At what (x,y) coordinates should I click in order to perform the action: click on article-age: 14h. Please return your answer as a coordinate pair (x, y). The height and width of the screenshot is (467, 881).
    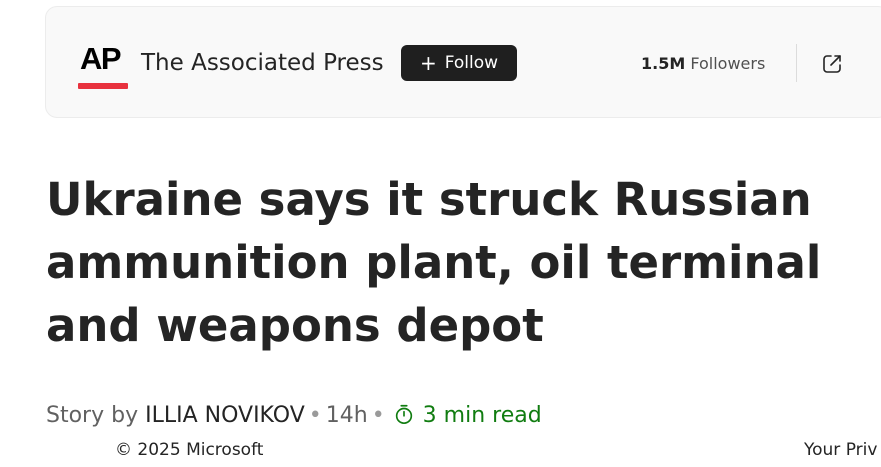
    Looking at the image, I should click on (346, 415).